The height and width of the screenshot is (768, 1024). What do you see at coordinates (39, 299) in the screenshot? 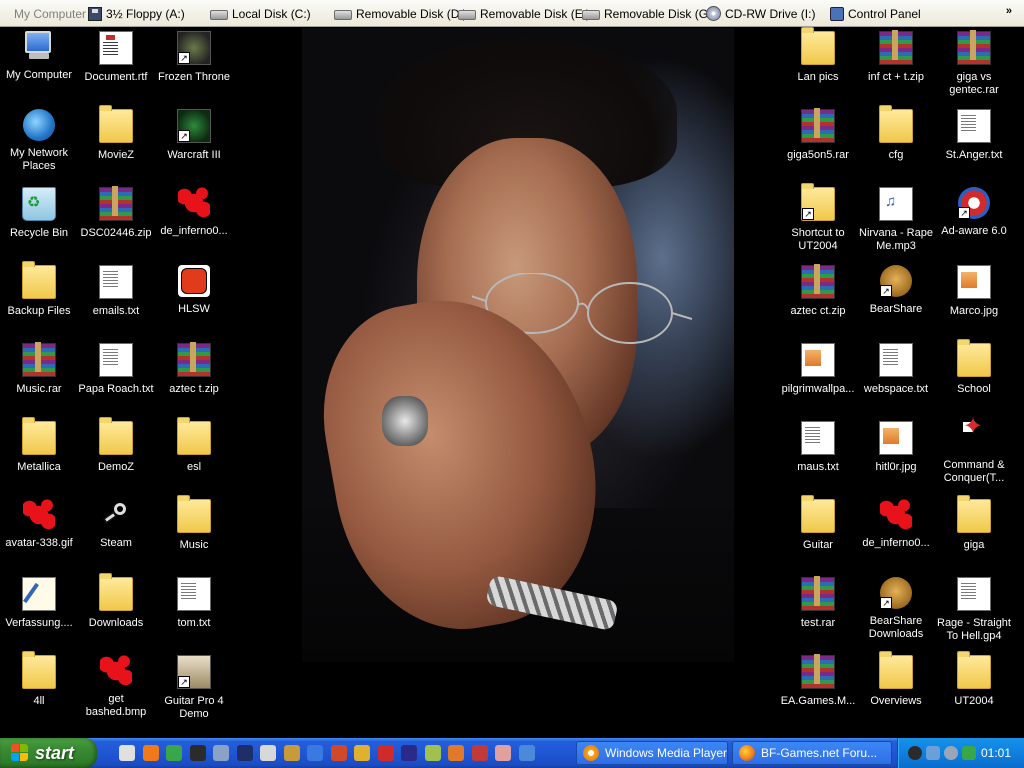
I see `desktop-icon: Backup Files` at bounding box center [39, 299].